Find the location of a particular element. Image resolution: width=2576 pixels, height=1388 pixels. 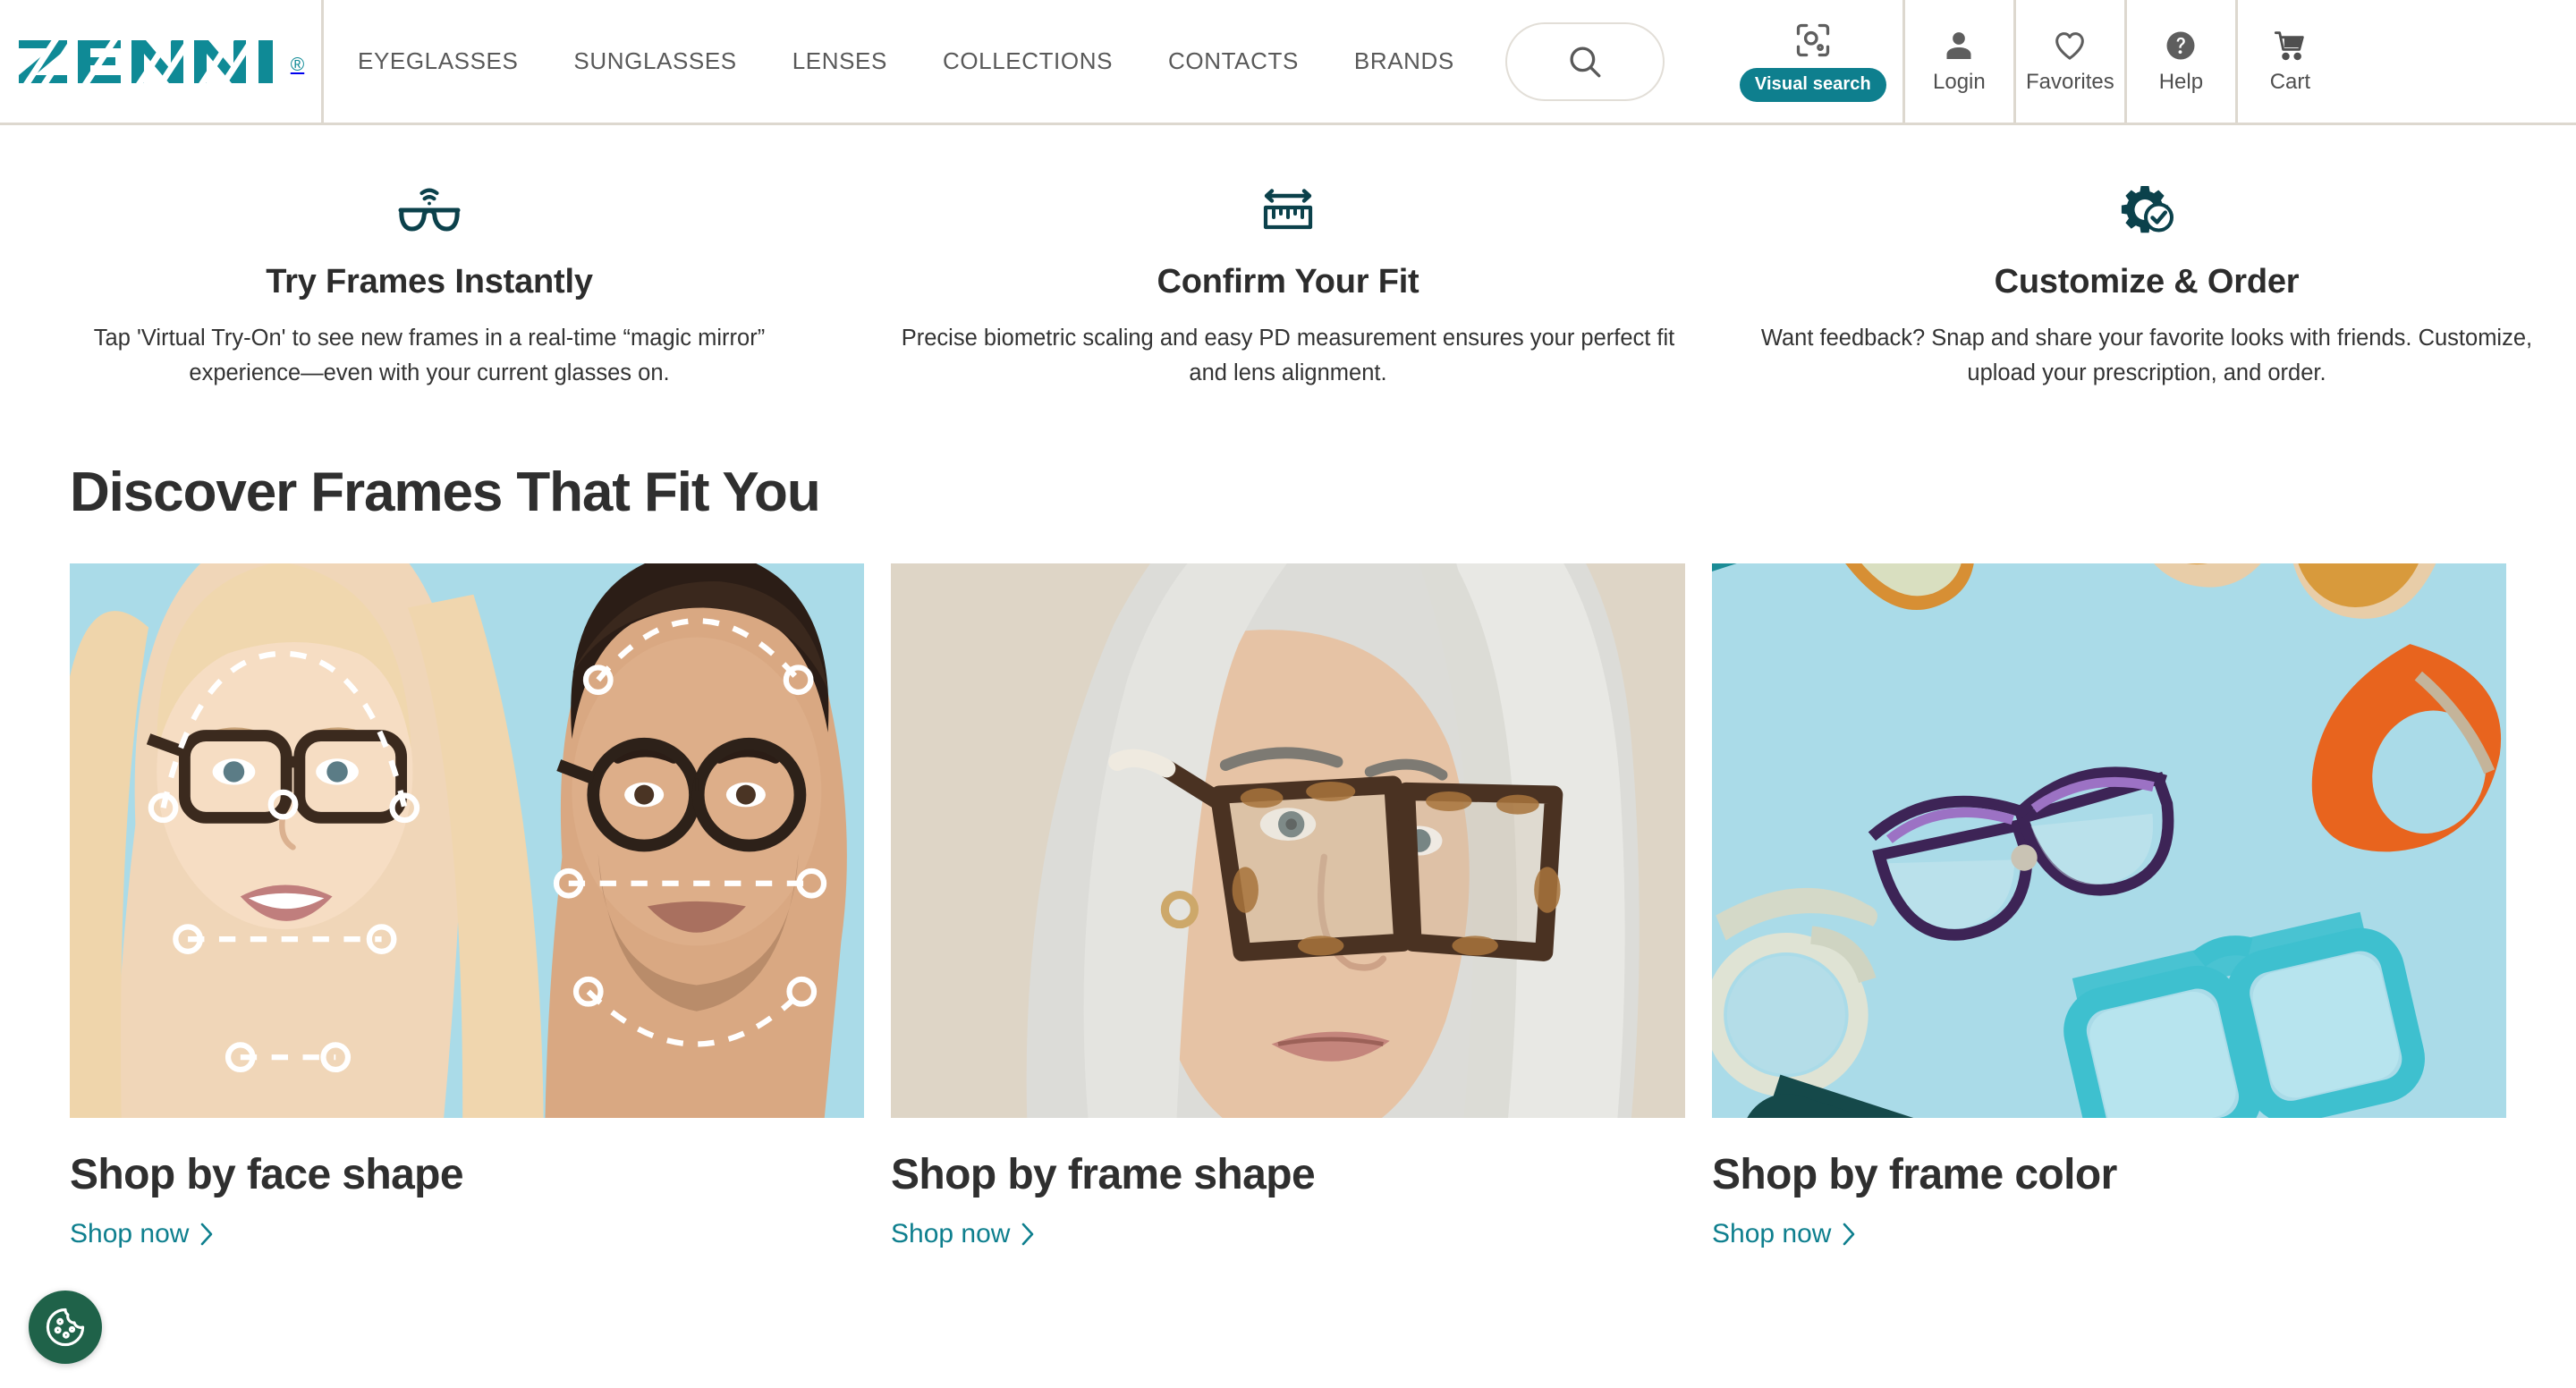

account-group: Login Favorites Help Cart is located at coordinates (2124, 62).